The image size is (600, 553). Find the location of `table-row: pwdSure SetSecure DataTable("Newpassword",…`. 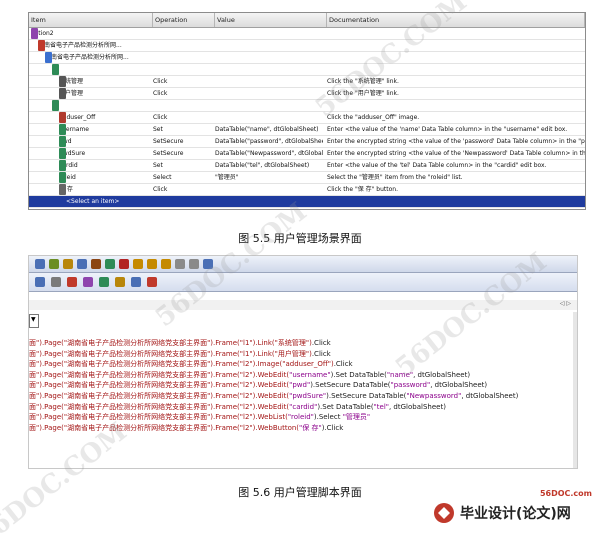

table-row: pwdSure SetSecure DataTable("Newpassword",… is located at coordinates (307, 154).